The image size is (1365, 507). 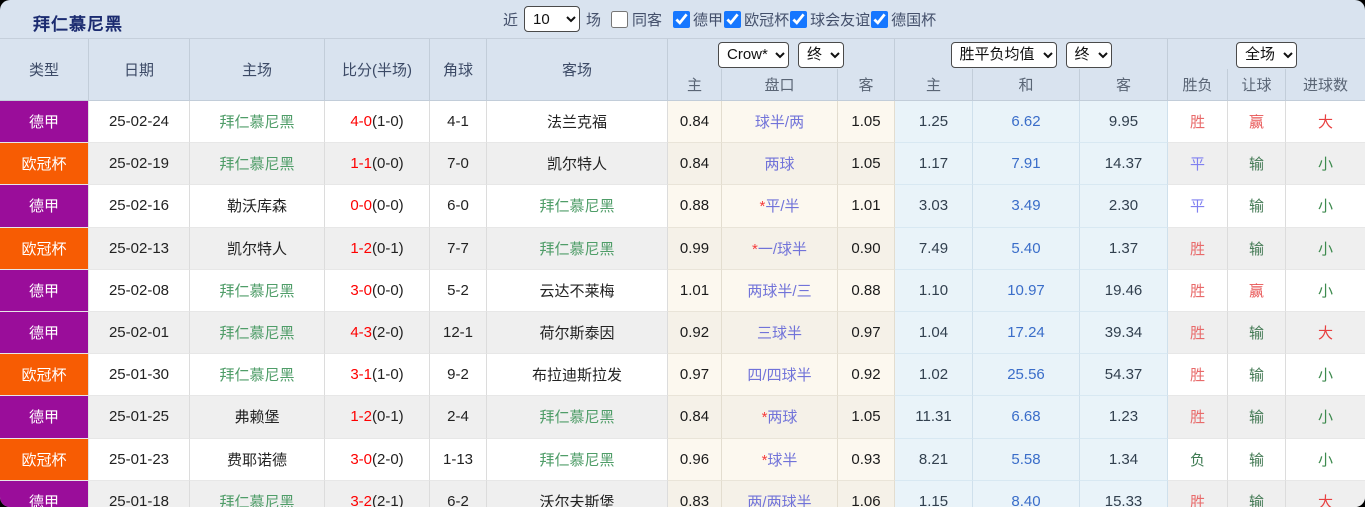 I want to click on handicap-value: 三球半, so click(x=779, y=334).